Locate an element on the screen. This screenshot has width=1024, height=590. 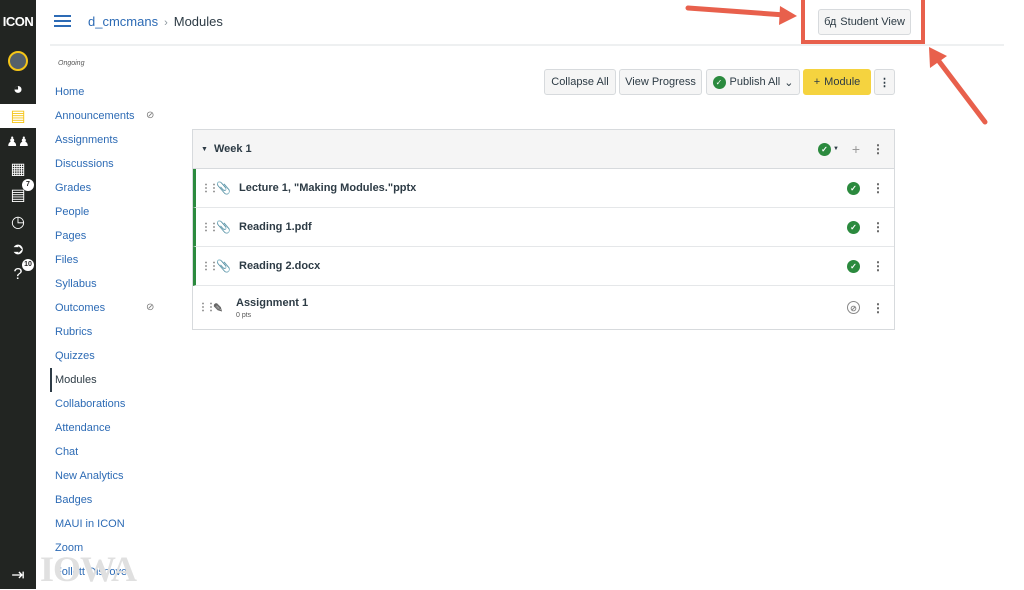
nav-item-label: Discussions is located at coordinates (84, 164).